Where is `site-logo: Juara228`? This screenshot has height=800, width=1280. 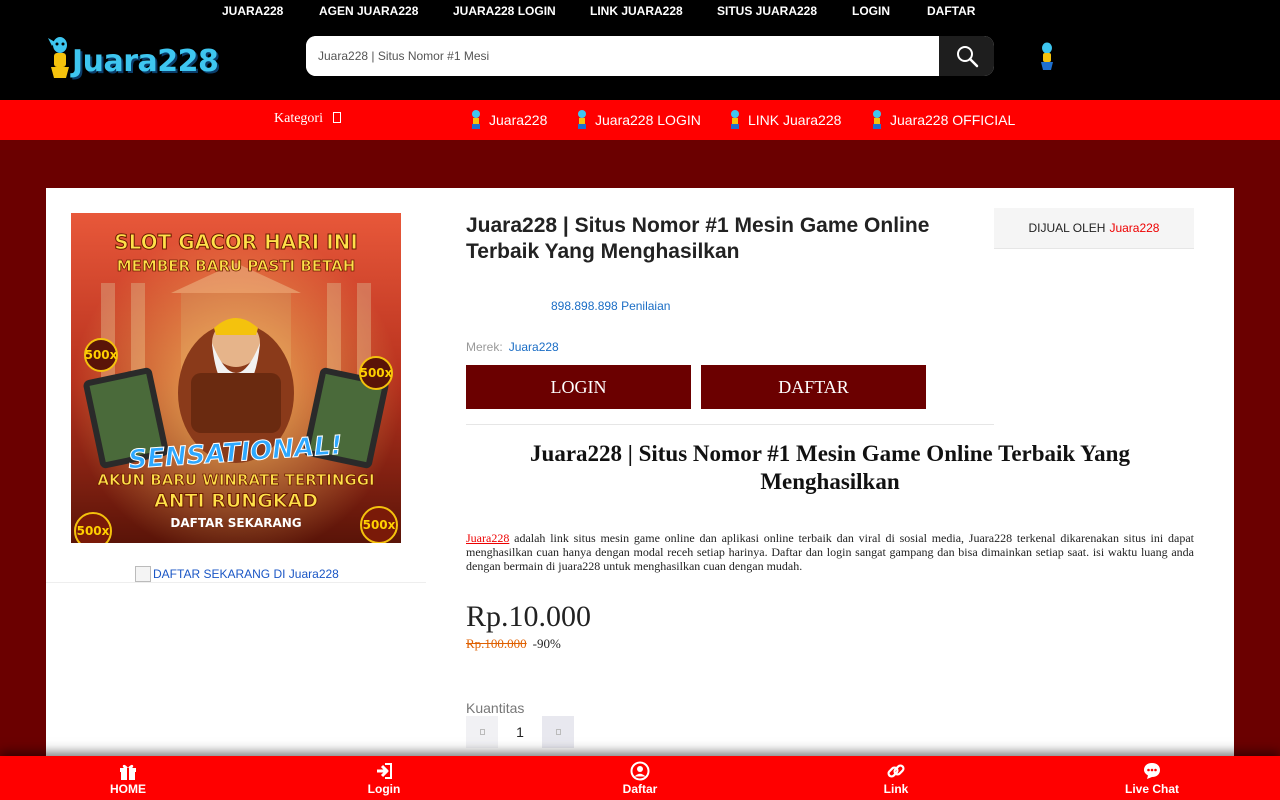
site-logo: Juara228 is located at coordinates (138, 61).